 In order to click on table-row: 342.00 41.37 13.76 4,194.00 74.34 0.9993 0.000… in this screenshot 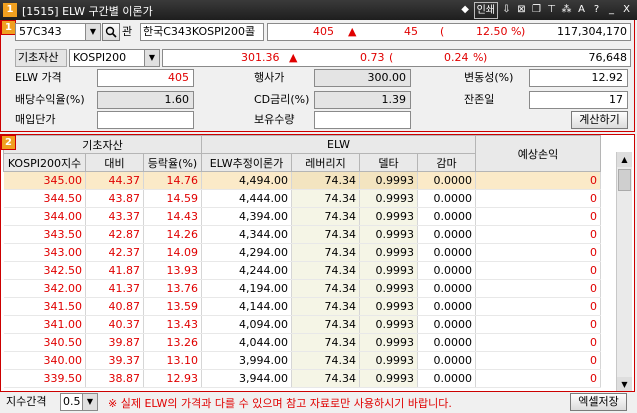, I will do `click(302, 288)`.